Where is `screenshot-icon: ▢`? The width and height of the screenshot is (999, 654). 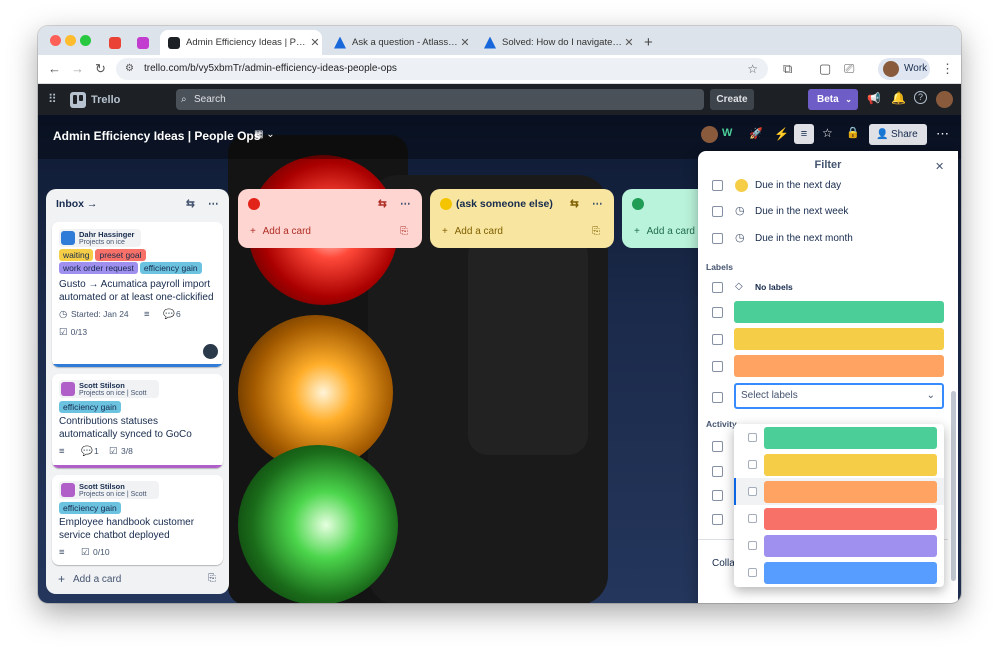 screenshot-icon: ▢ is located at coordinates (825, 69).